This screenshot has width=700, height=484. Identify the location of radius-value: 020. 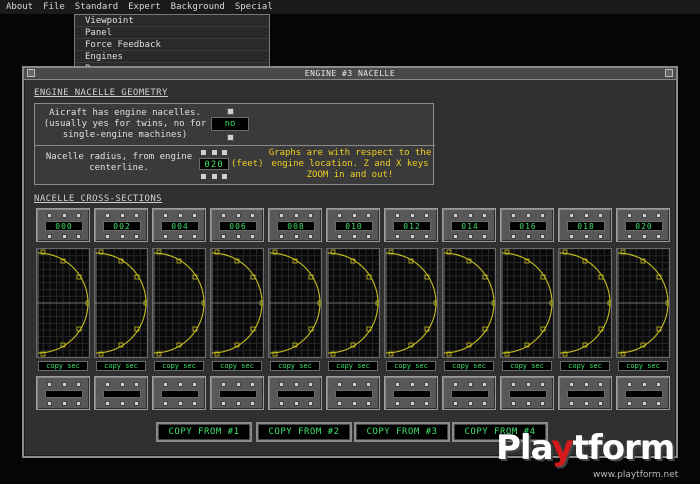
(214, 164).